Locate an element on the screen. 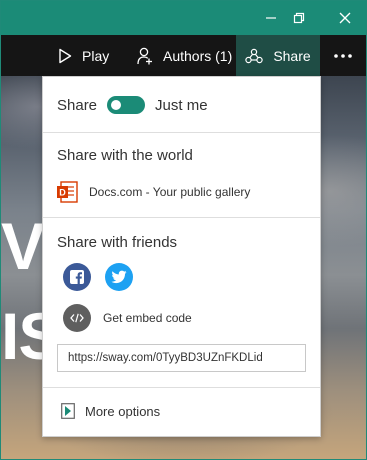  docs-gallery-label: Docs.com - Your public gallery is located at coordinates (170, 192).